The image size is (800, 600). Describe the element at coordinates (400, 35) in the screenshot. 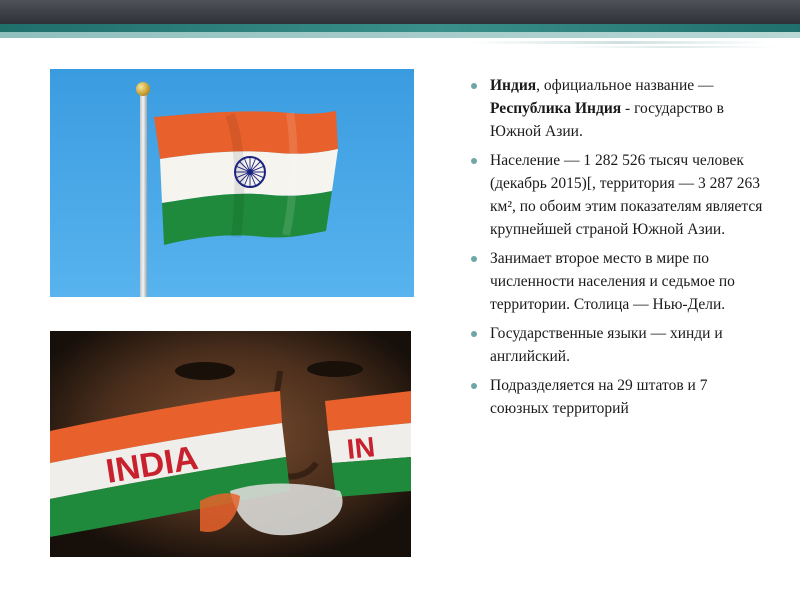

I see `top-stripe-light` at that location.